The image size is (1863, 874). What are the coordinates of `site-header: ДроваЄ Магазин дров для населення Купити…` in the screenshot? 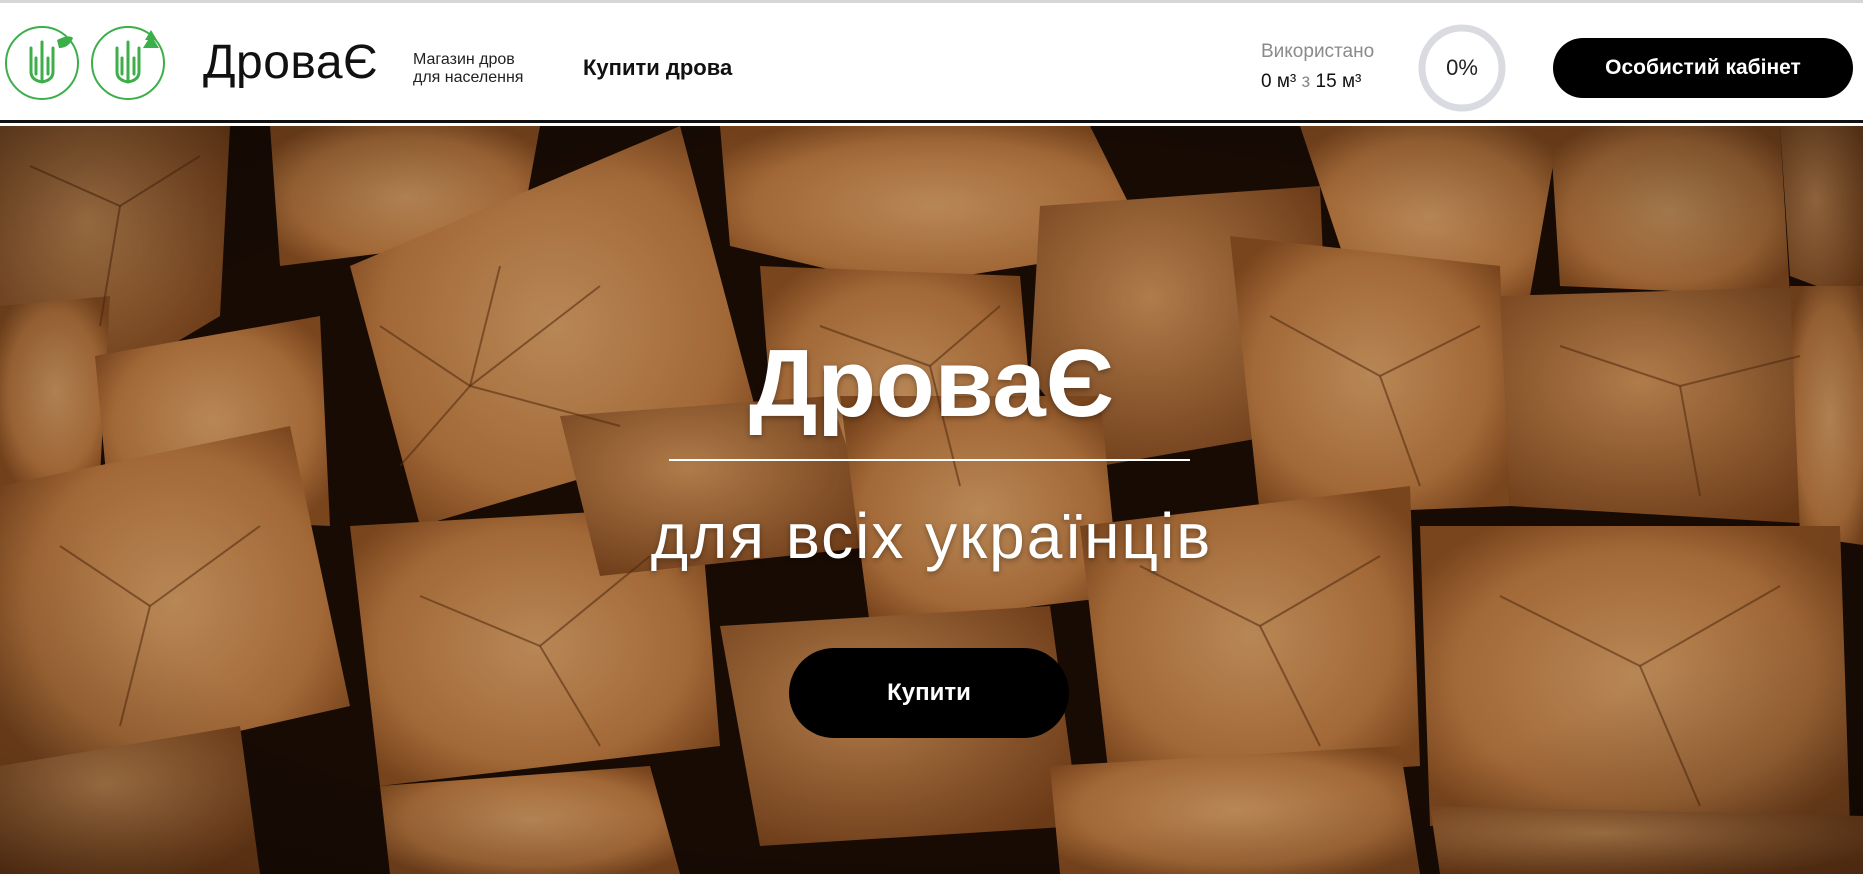 It's located at (931, 63).